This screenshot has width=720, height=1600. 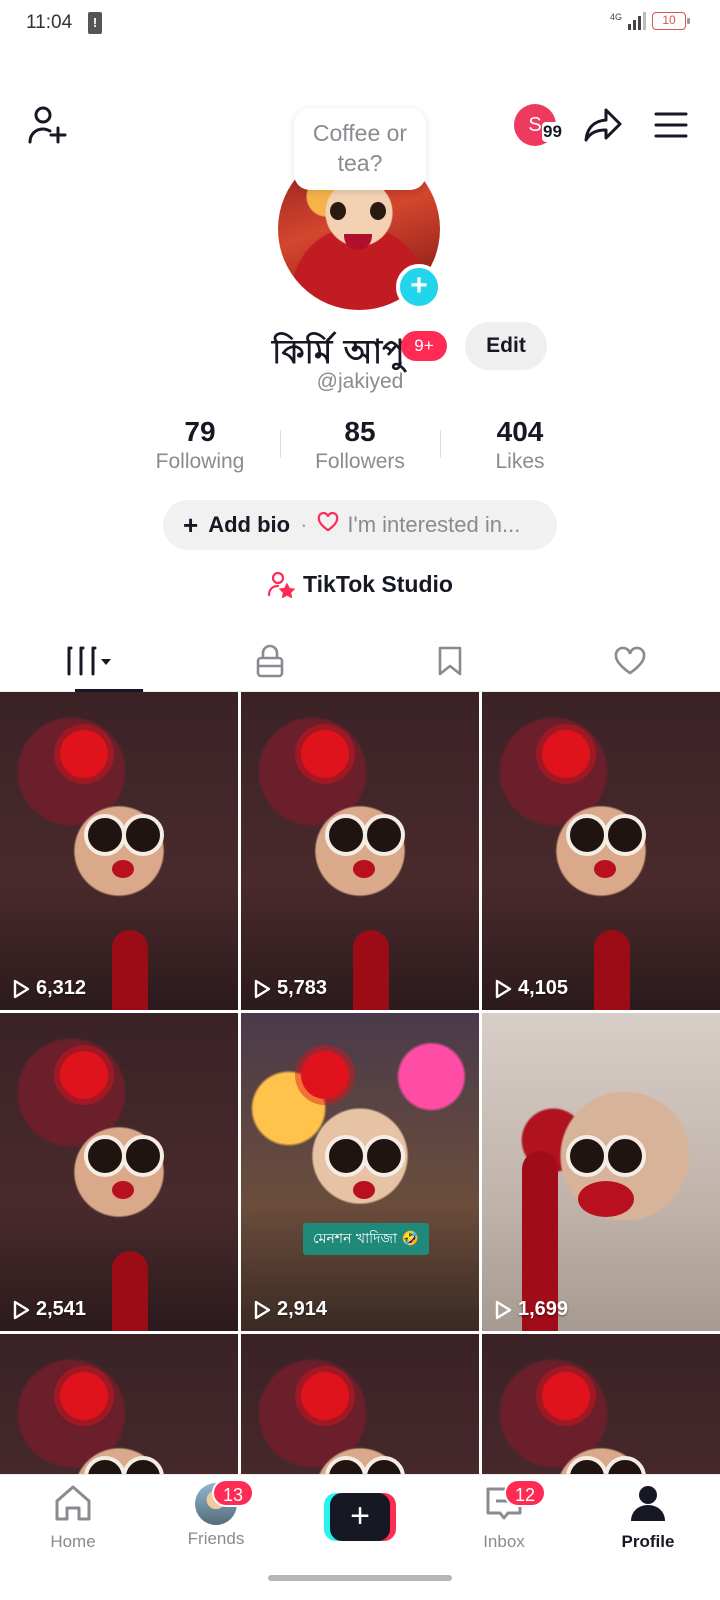 What do you see at coordinates (360, 381) in the screenshot?
I see `username: @jakiyed` at bounding box center [360, 381].